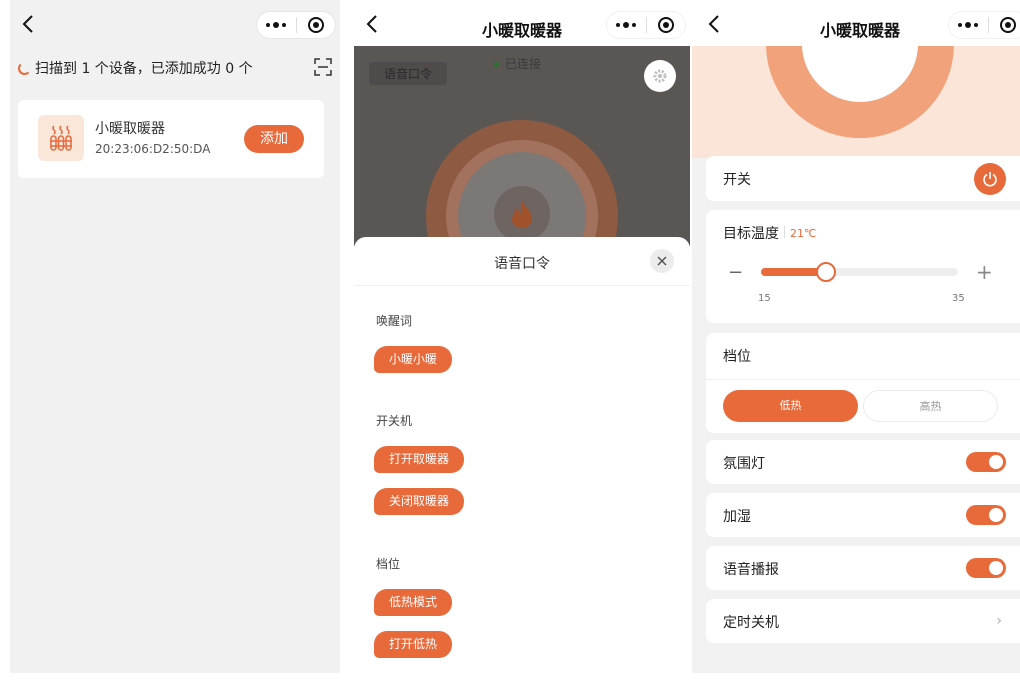 The height and width of the screenshot is (683, 1020). I want to click on sheet-divider, so click(522, 285).